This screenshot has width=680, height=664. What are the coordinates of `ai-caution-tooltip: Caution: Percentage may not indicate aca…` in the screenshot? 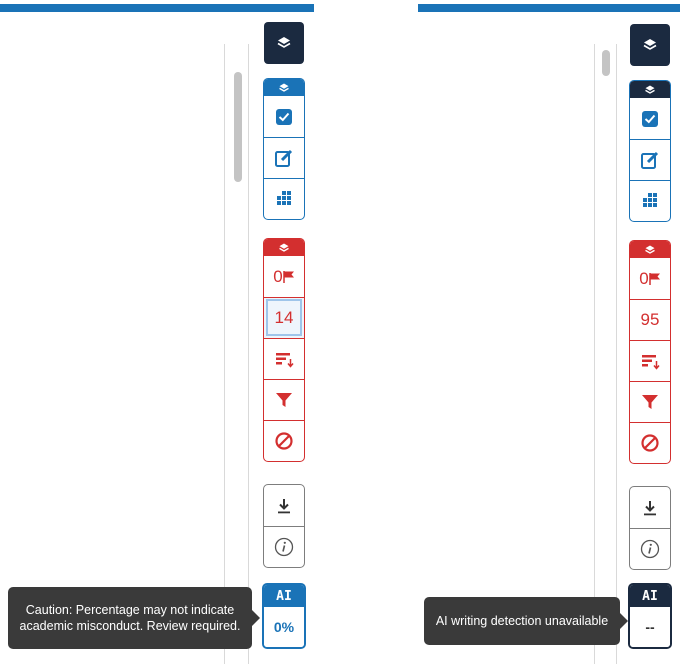 It's located at (134, 618).